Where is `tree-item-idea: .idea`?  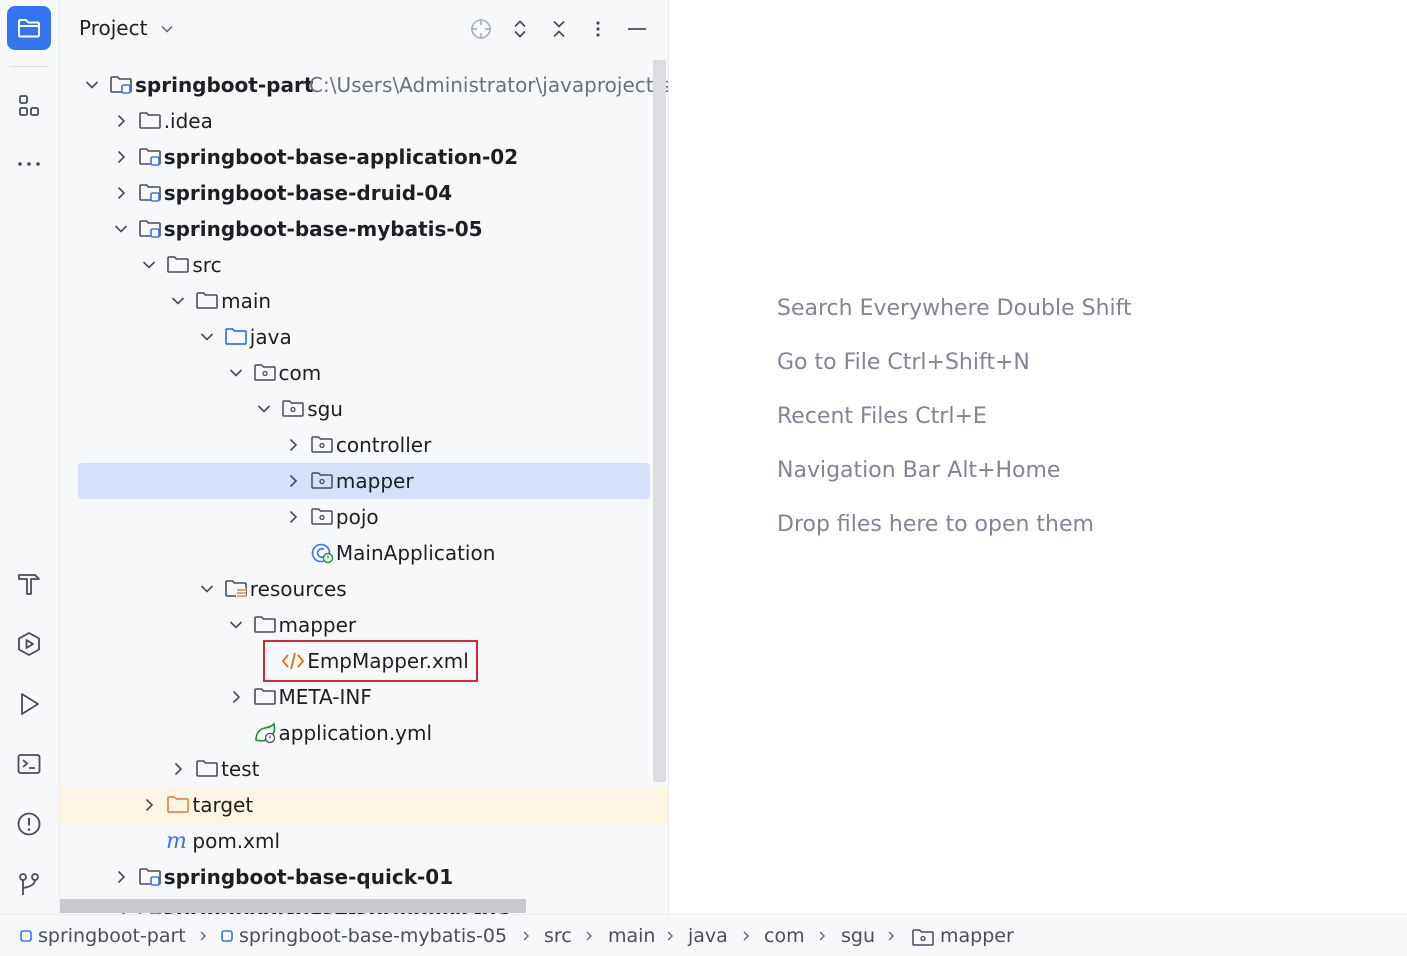 tree-item-idea: .idea is located at coordinates (364, 121).